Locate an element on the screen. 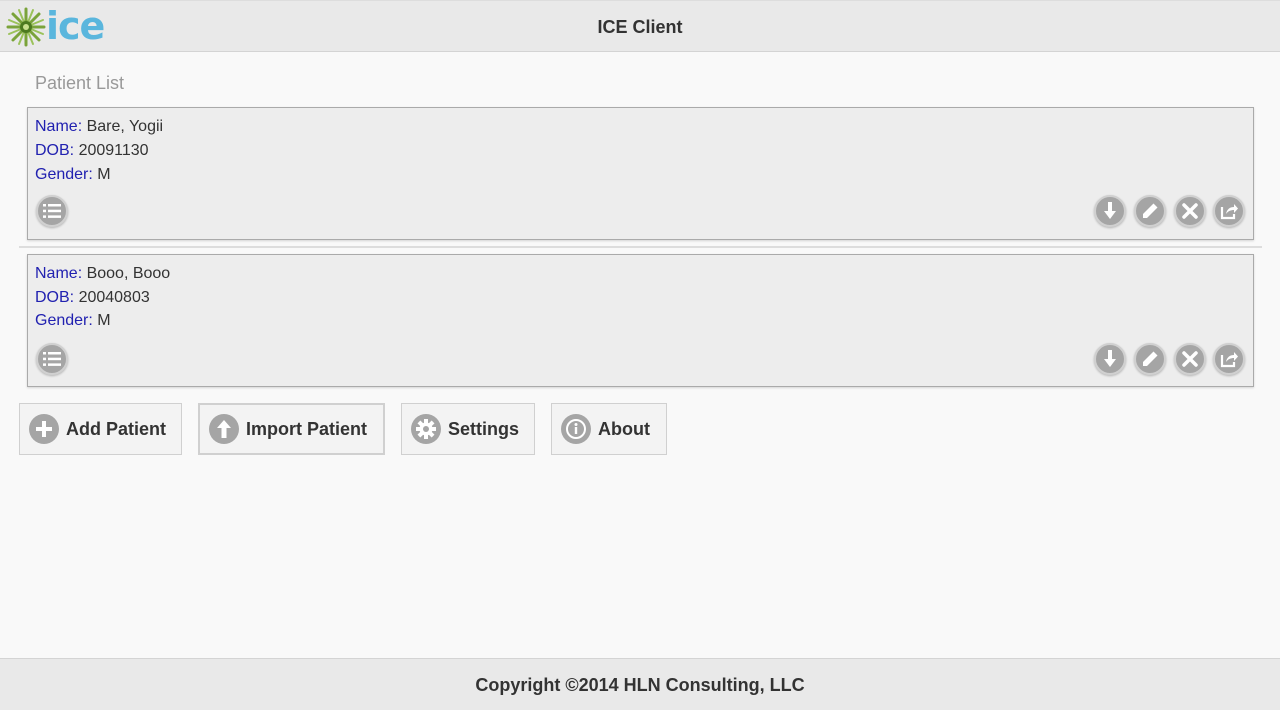 This screenshot has height=710, width=1280. footer-bar: Copyright ©2014 HLN Consulting, LLC is located at coordinates (640, 684).